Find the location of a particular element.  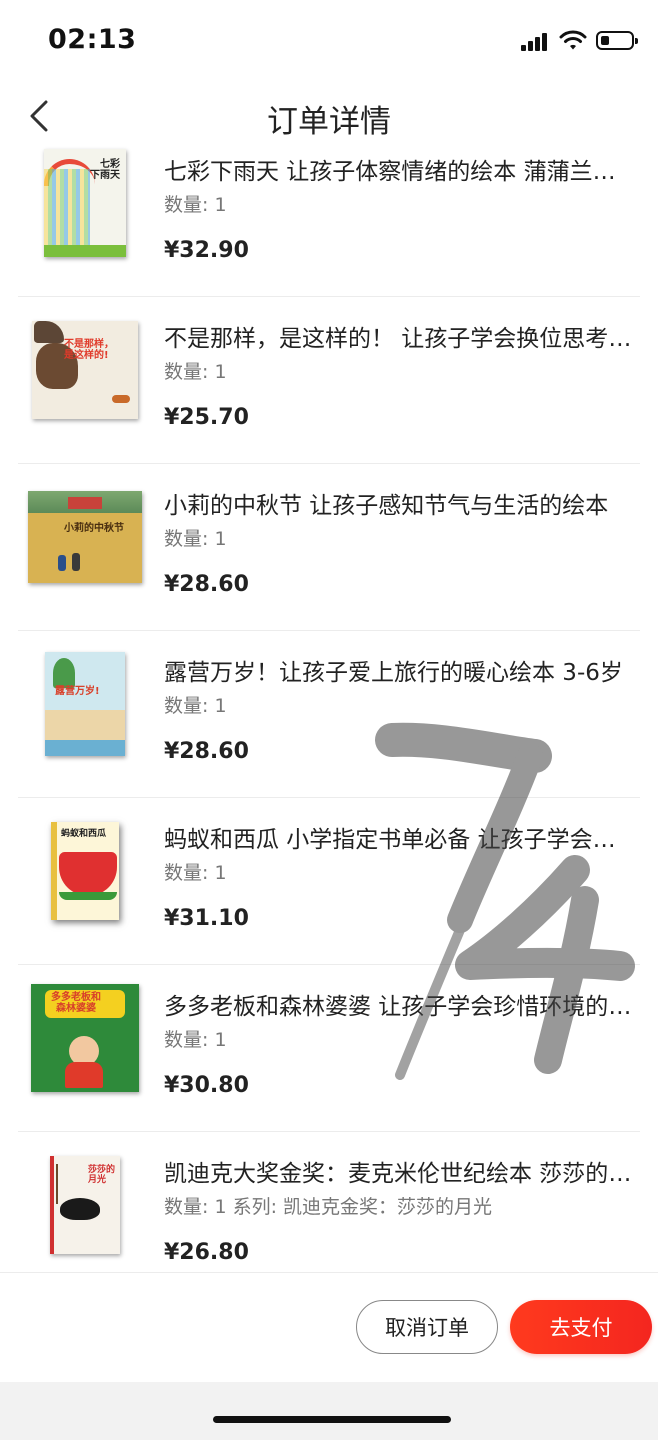

status-bar: 02:13 is located at coordinates (329, 40).